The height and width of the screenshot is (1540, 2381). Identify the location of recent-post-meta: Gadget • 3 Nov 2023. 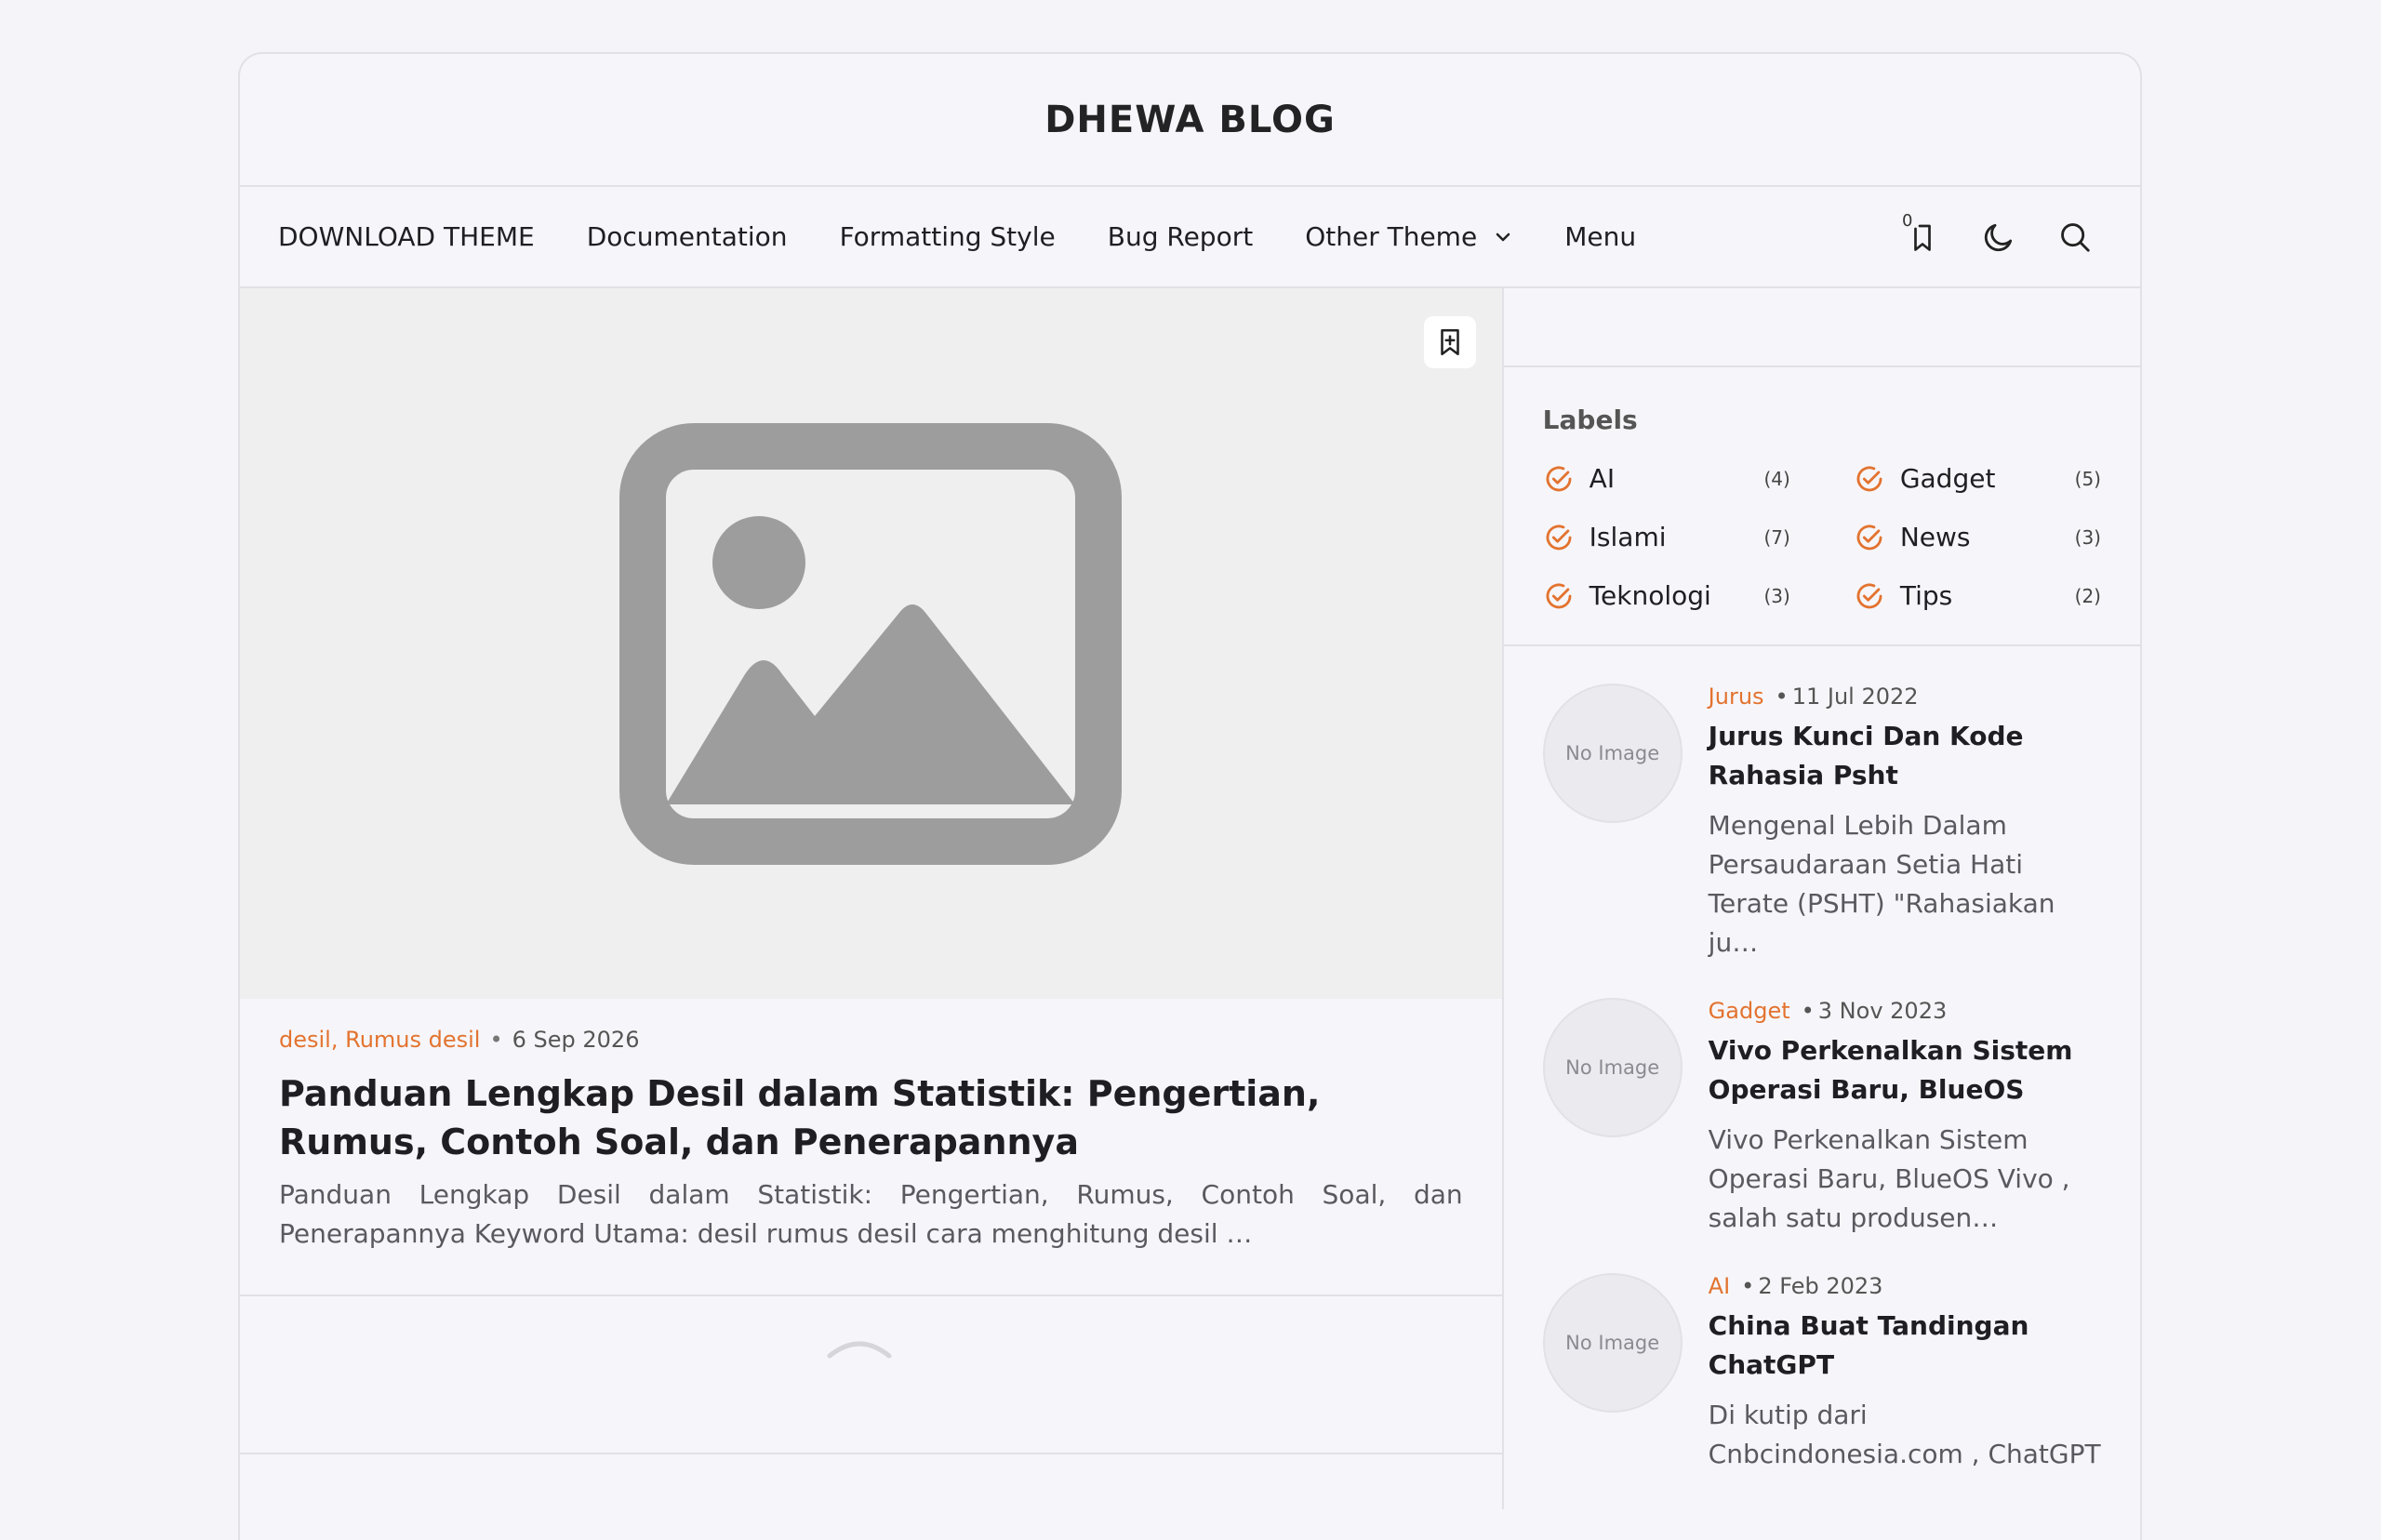
(1905, 1011).